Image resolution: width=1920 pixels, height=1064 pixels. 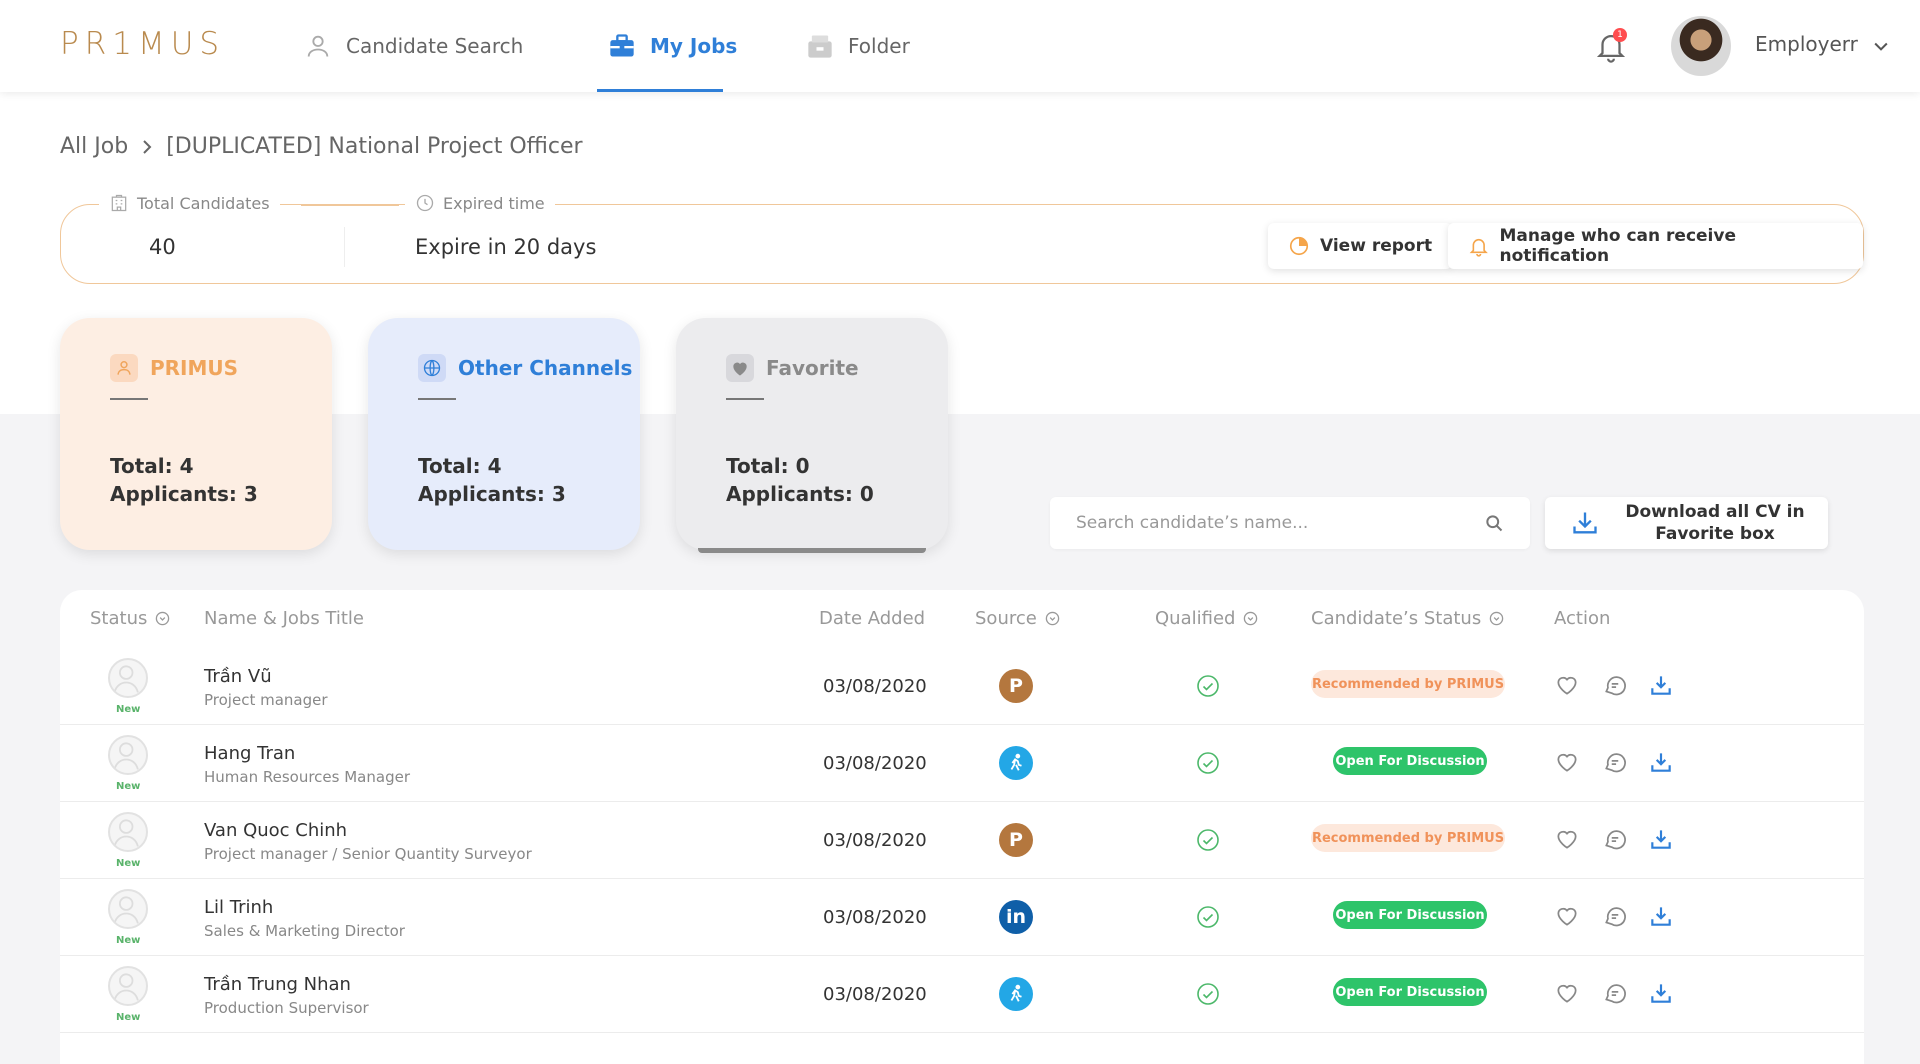 I want to click on candidate-name: Trần Vũ, so click(x=238, y=676).